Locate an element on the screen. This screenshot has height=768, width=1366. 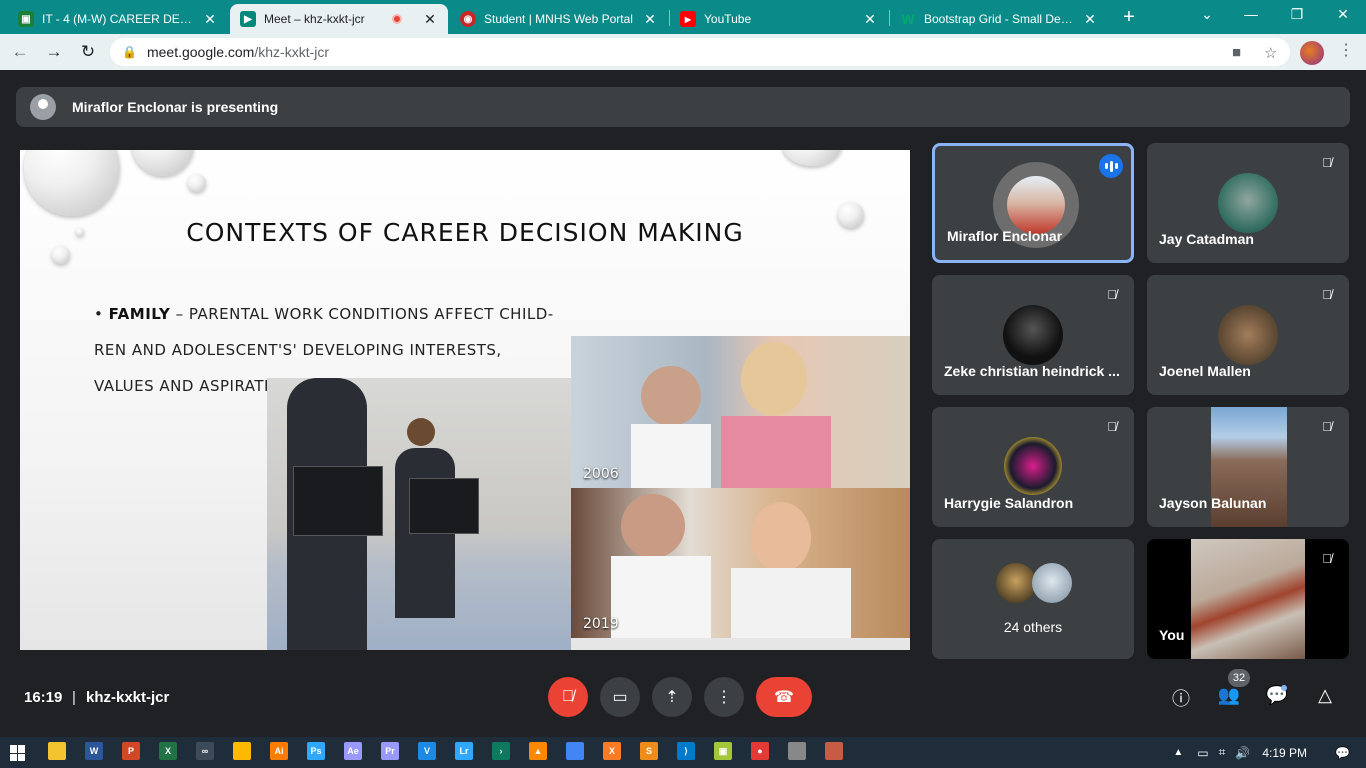
tab-mnhs-portal: ◉ Student | MNHS Web Portal ✕ is located at coordinates (559, 19).